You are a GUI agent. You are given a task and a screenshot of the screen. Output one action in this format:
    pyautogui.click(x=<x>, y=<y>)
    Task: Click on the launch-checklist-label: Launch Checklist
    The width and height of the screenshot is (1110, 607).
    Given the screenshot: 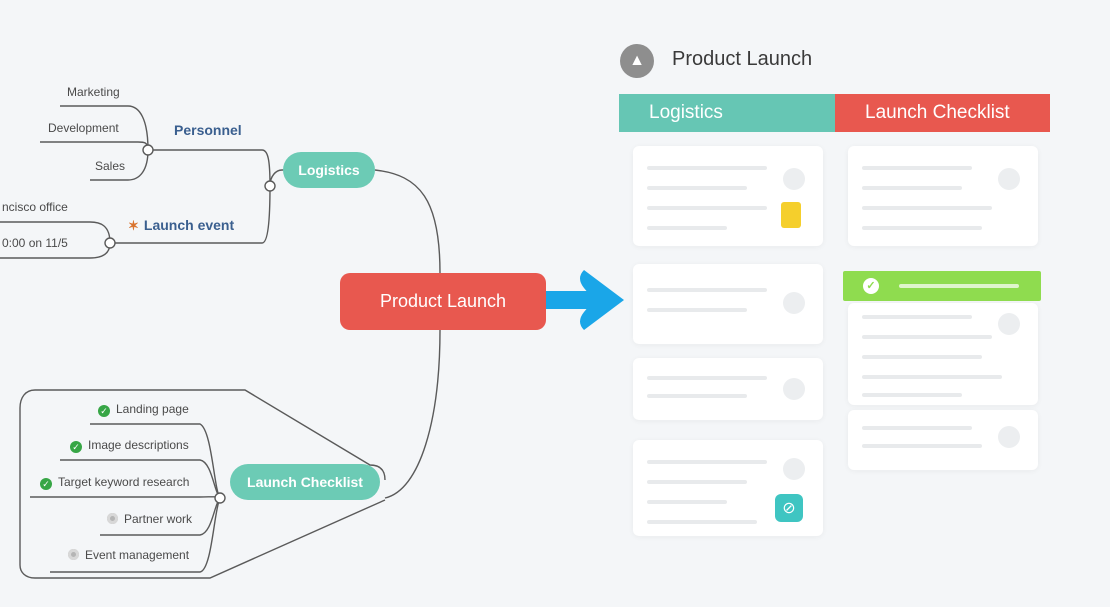 What is the action you would take?
    pyautogui.click(x=305, y=482)
    